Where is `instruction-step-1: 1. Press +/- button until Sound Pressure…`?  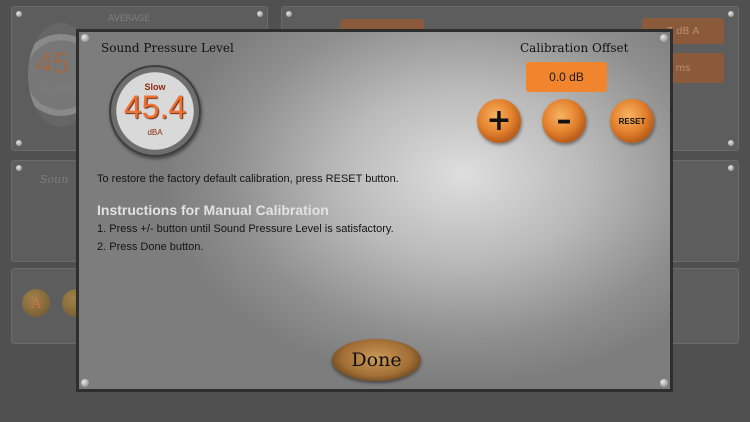 instruction-step-1: 1. Press +/- button until Sound Pressure… is located at coordinates (245, 229).